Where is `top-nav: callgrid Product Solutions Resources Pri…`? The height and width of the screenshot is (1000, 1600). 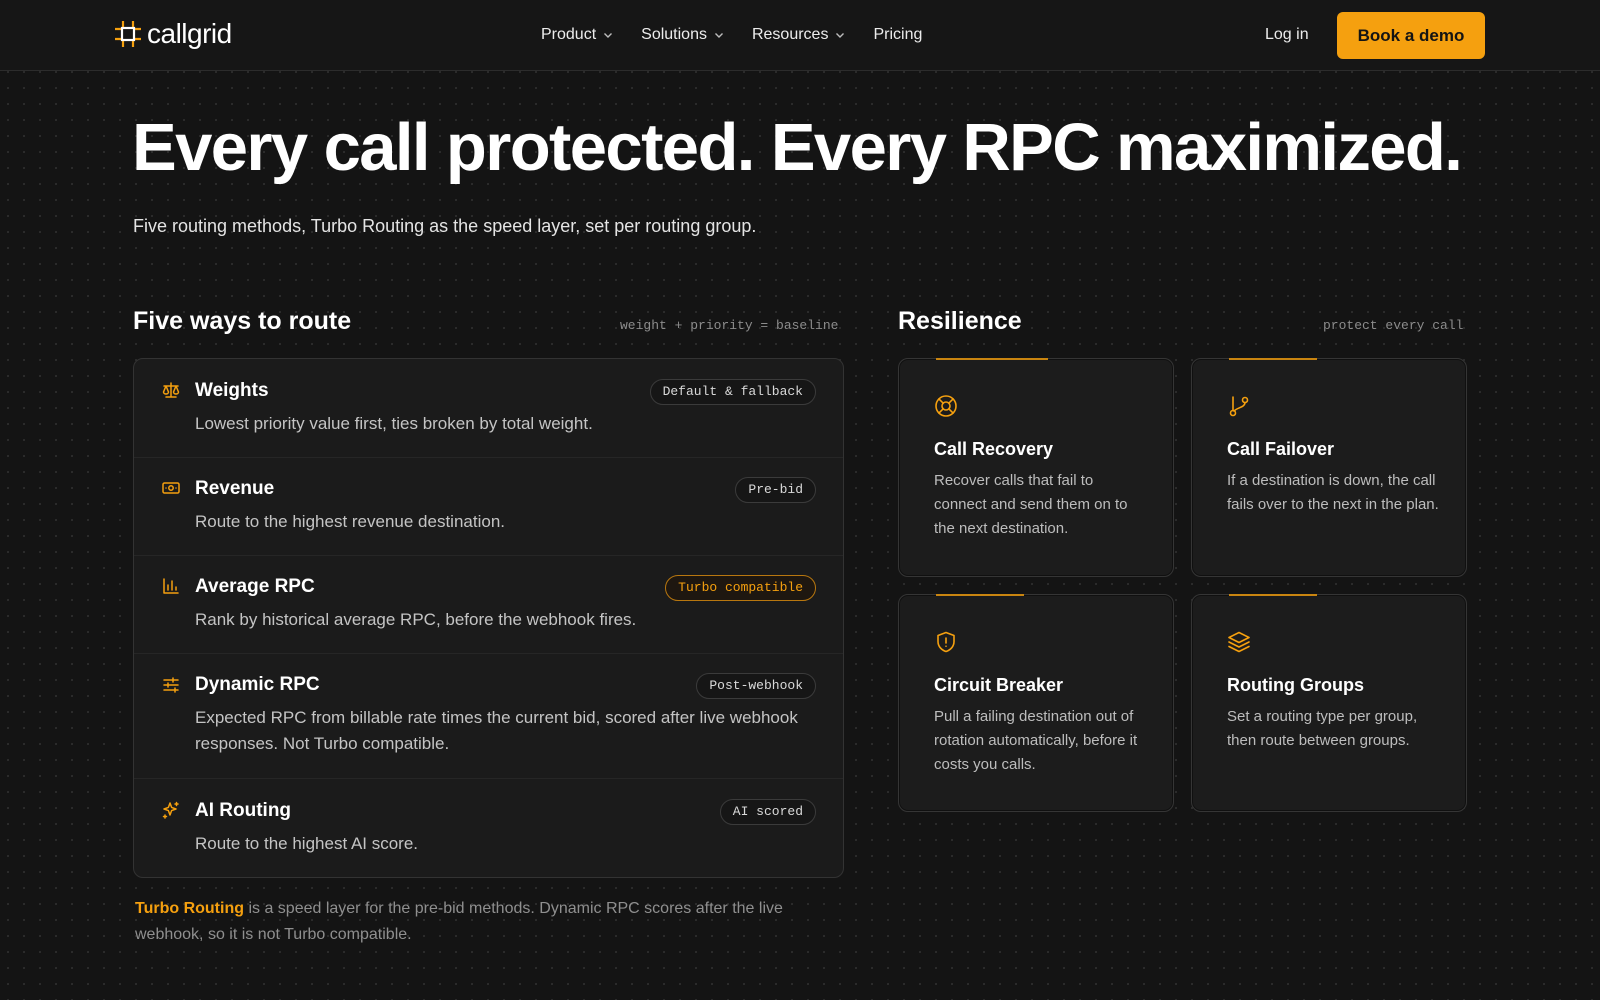
top-nav: callgrid Product Solutions Resources Pri… is located at coordinates (800, 35).